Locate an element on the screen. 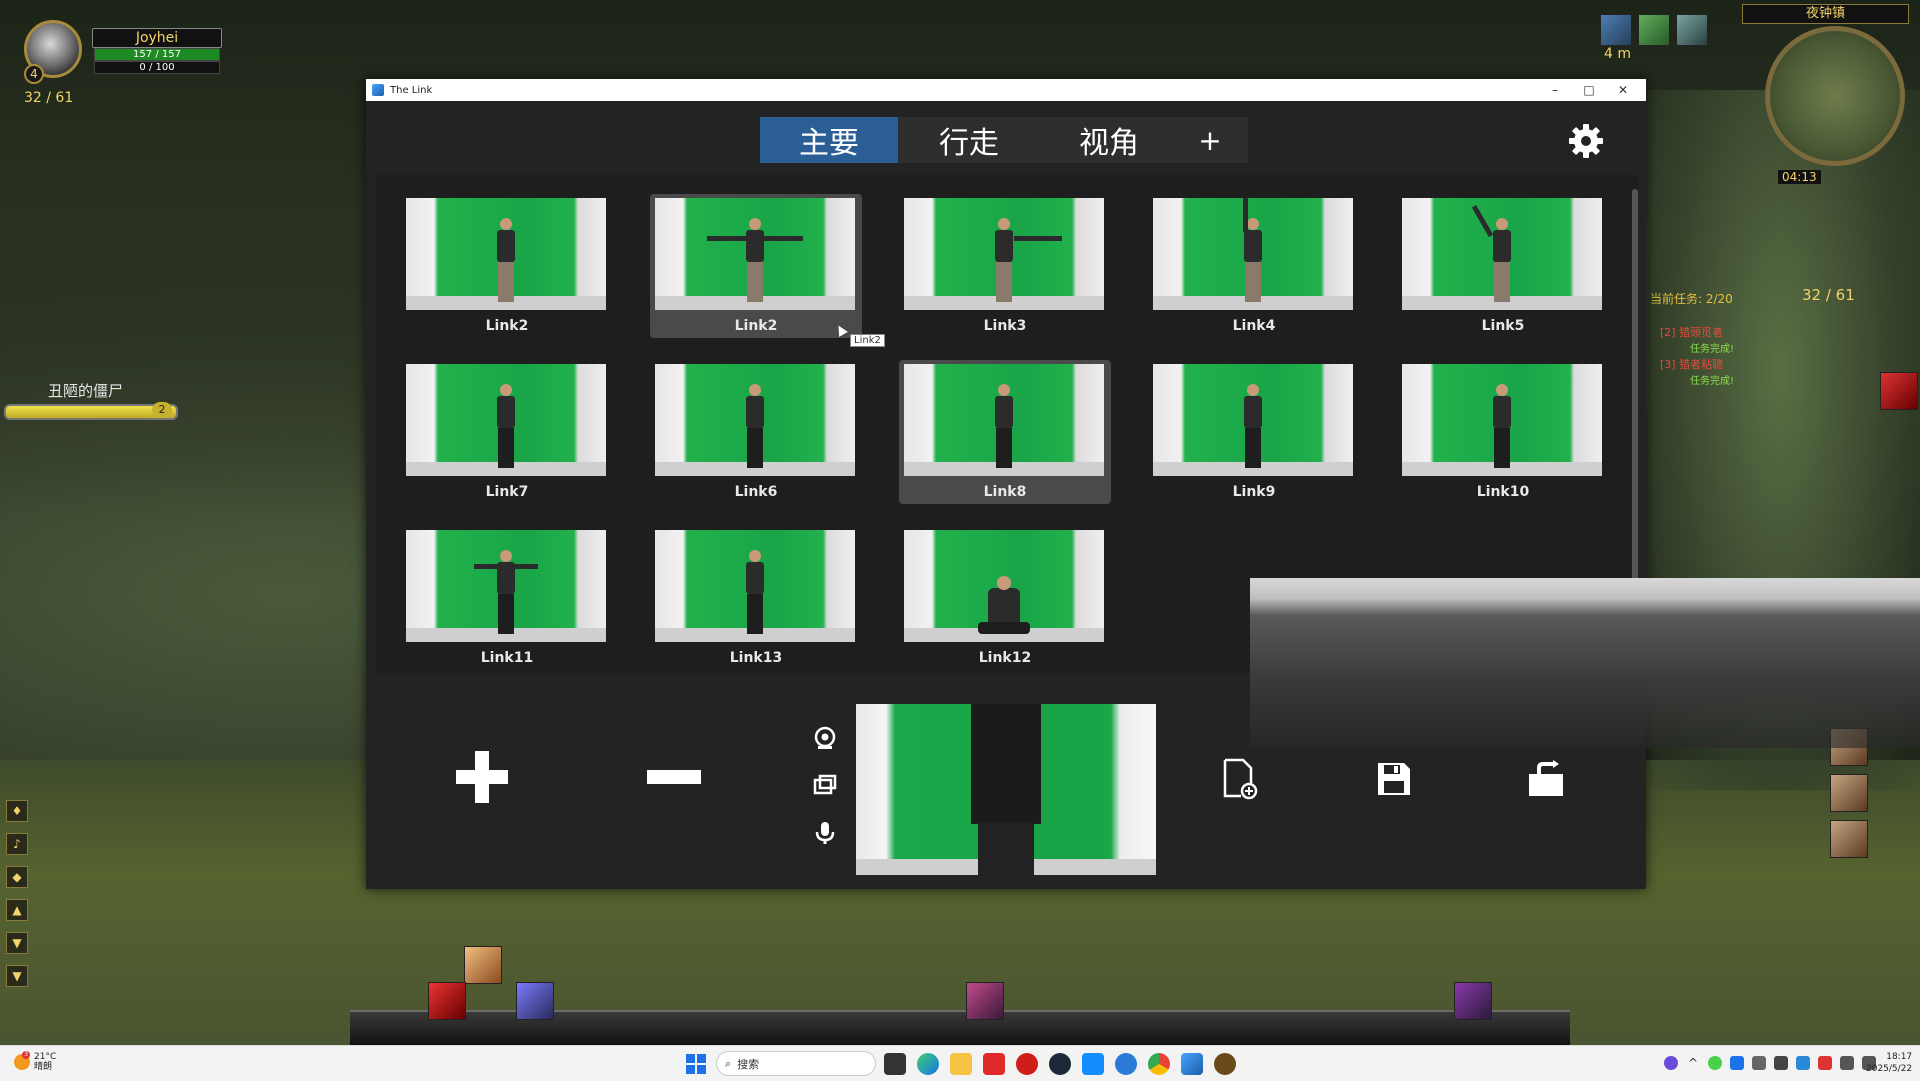 The width and height of the screenshot is (1920, 1081). pose-label: Link11 is located at coordinates (507, 658).